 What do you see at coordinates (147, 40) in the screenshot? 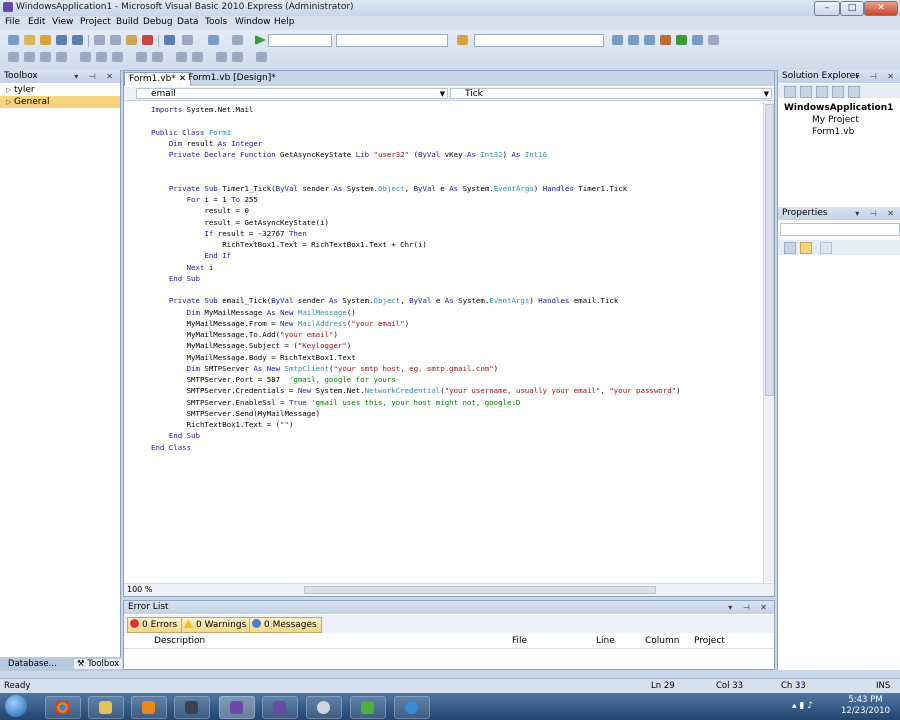
I see `delete-icon` at bounding box center [147, 40].